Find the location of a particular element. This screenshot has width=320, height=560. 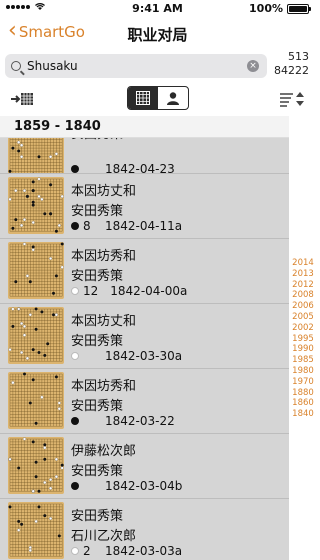

game-meta: 8 1842-04-11a is located at coordinates (126, 226).